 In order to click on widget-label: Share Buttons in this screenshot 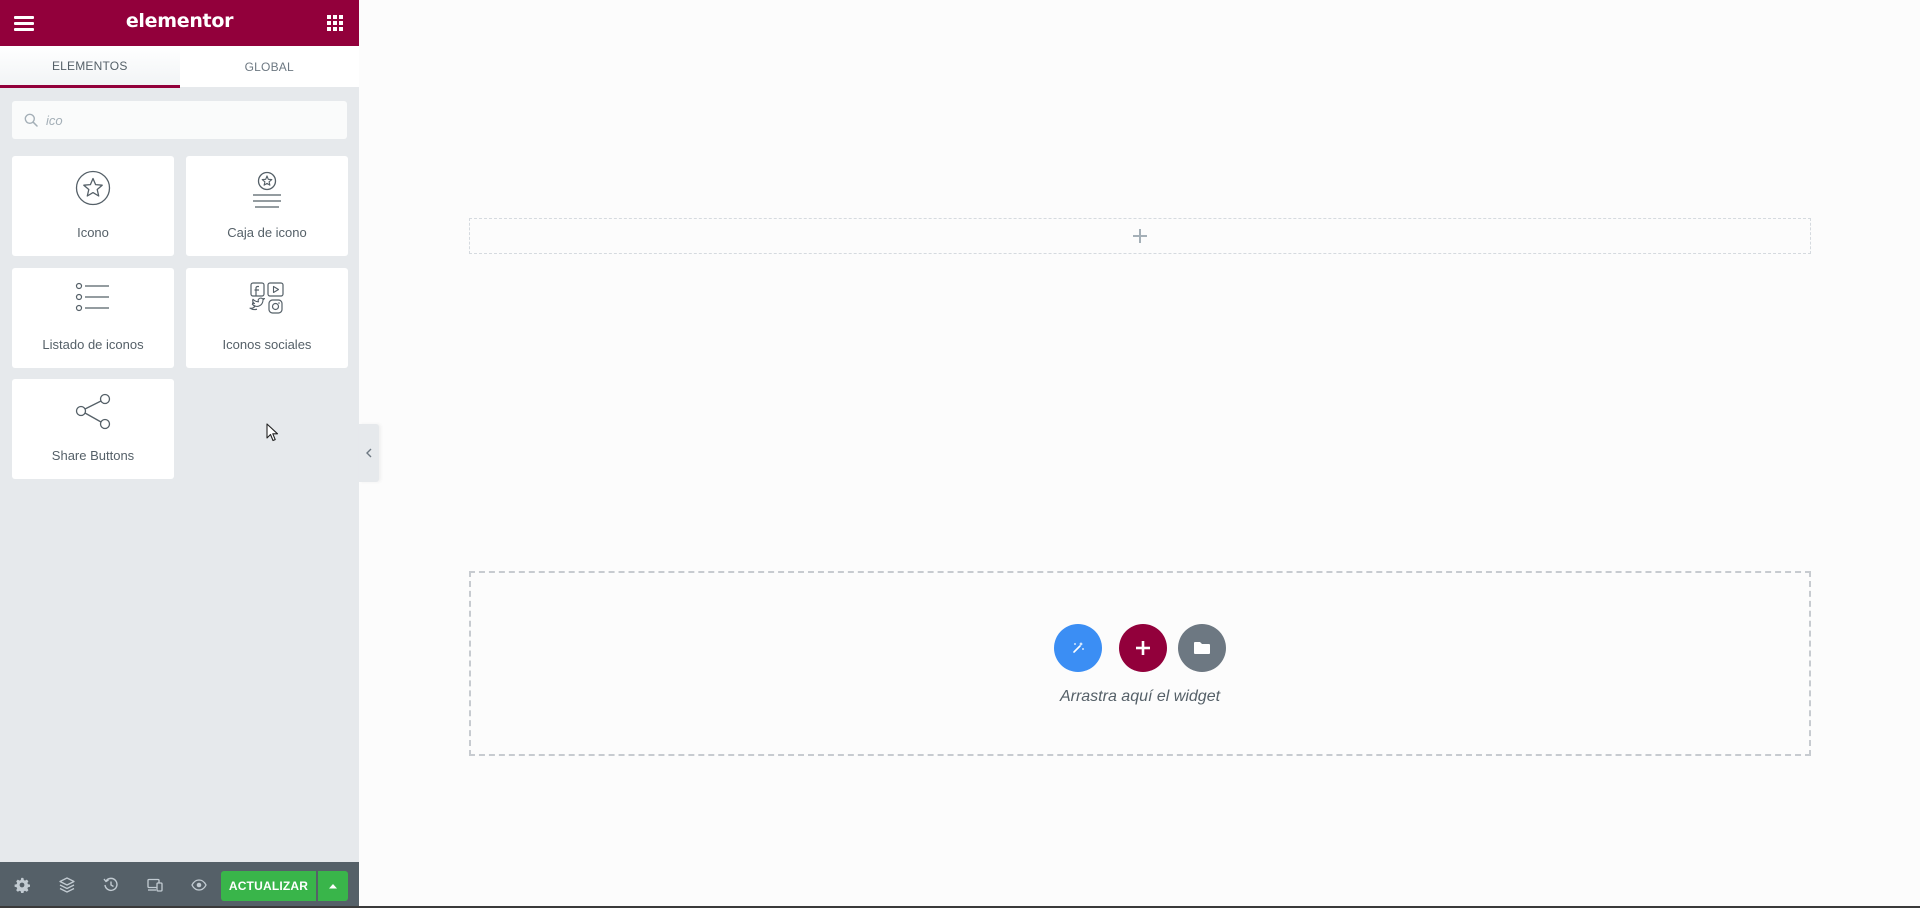, I will do `click(93, 455)`.